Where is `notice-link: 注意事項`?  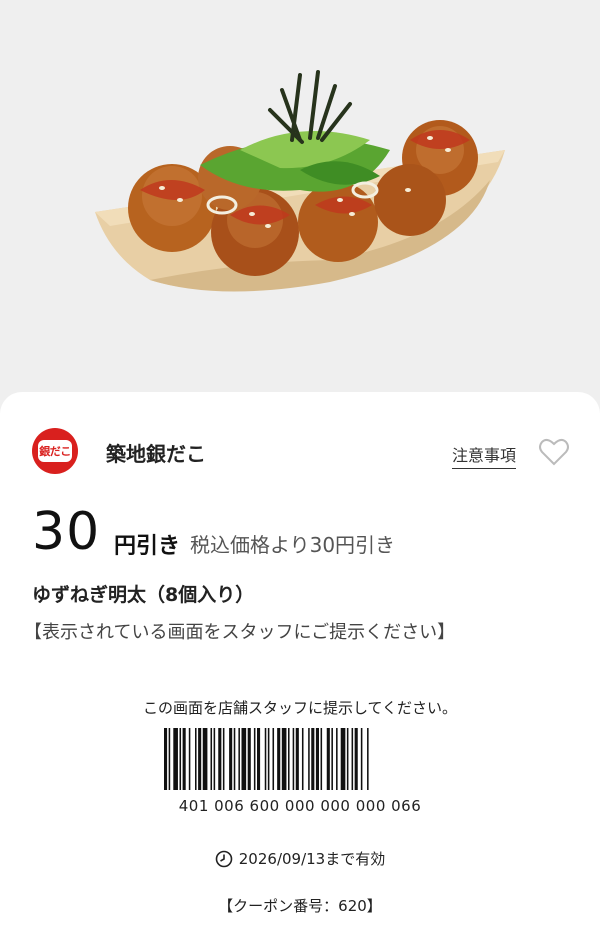 notice-link: 注意事項 is located at coordinates (484, 455).